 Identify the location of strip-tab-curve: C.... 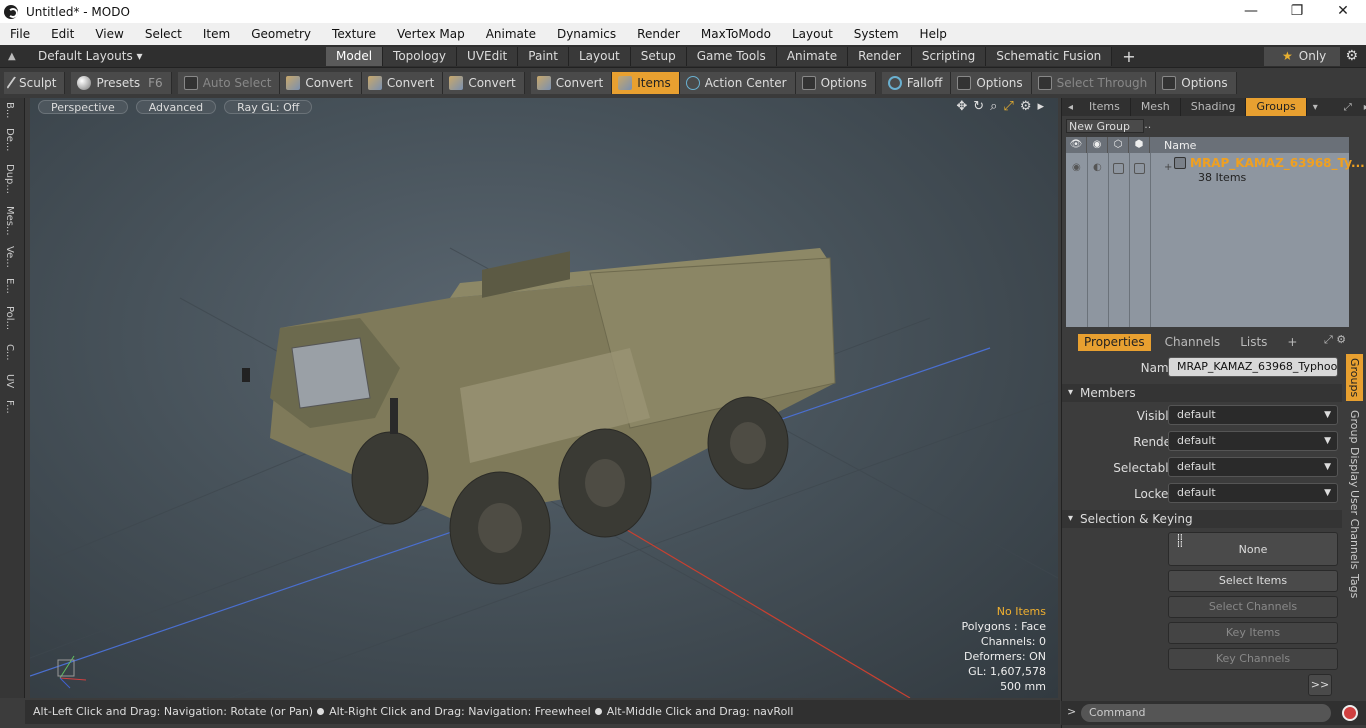
(9, 352).